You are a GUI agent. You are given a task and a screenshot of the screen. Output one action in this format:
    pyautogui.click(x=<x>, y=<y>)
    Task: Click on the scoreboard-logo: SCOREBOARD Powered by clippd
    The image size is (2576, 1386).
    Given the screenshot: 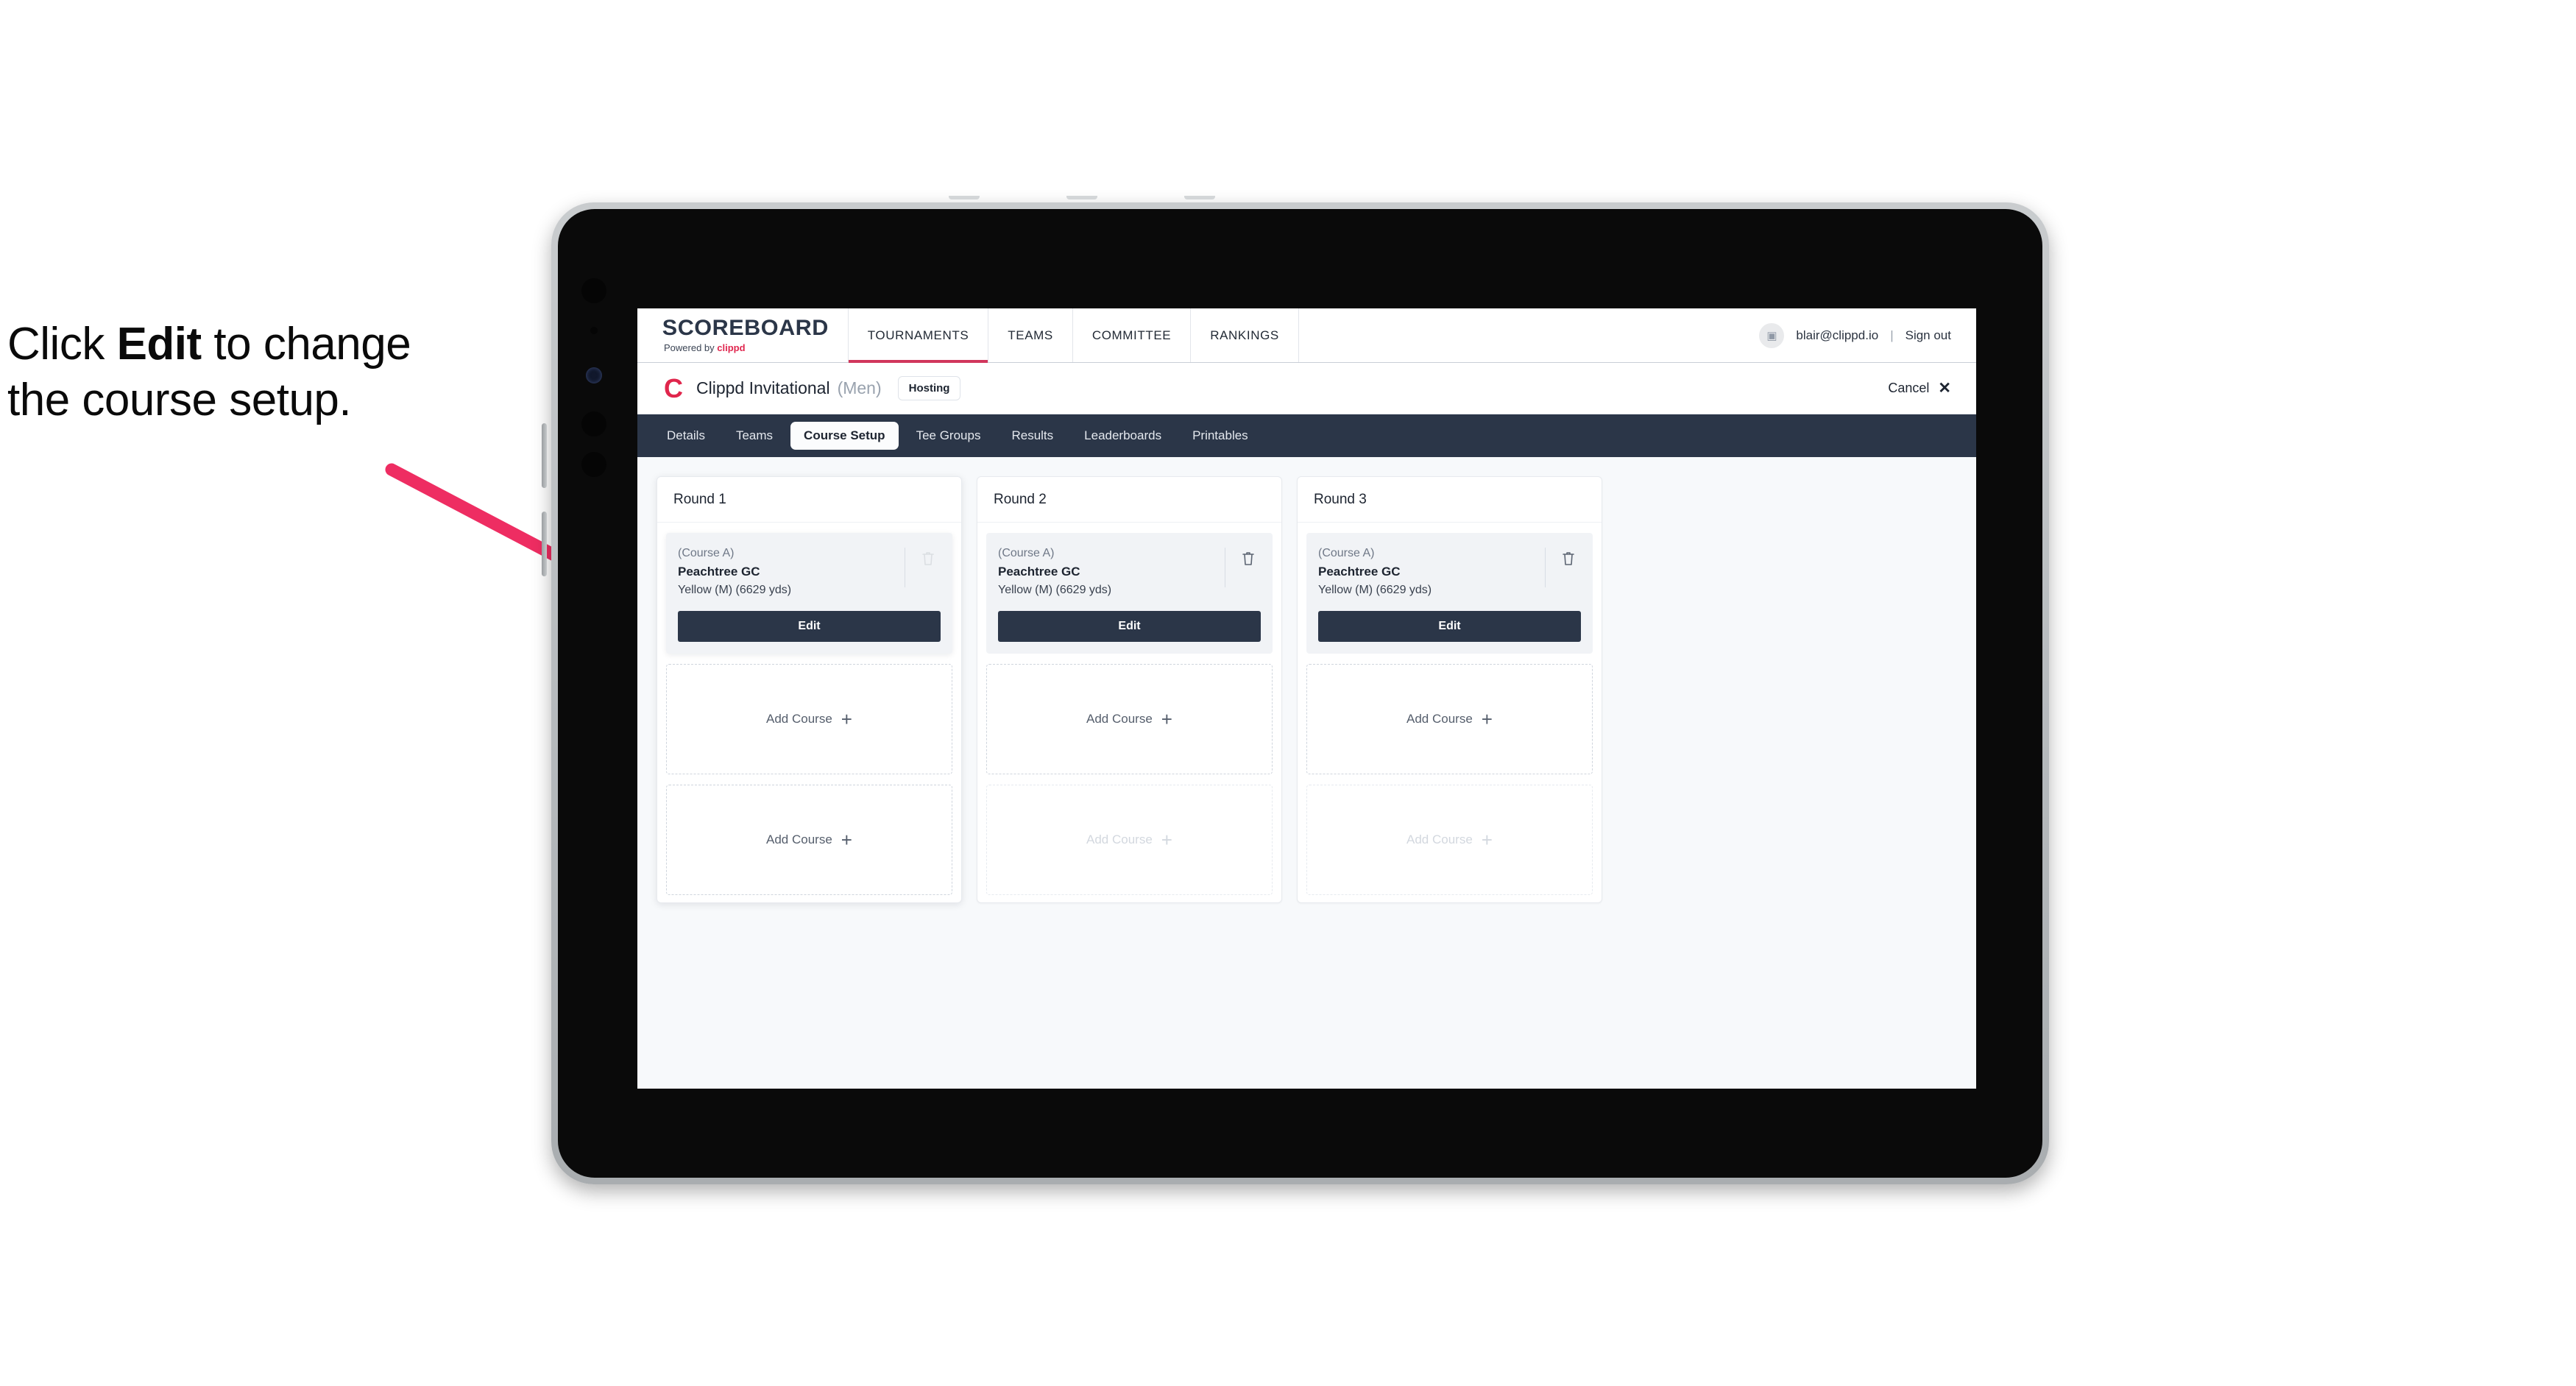 What is the action you would take?
    pyautogui.click(x=742, y=335)
    